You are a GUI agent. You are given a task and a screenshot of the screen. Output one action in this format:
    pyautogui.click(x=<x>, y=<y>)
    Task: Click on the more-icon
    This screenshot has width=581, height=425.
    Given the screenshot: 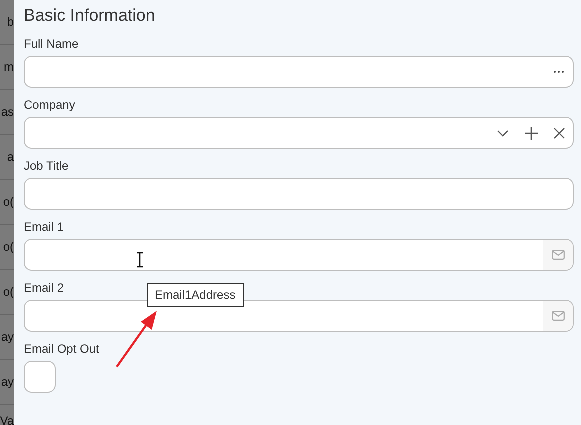 What is the action you would take?
    pyautogui.click(x=559, y=72)
    